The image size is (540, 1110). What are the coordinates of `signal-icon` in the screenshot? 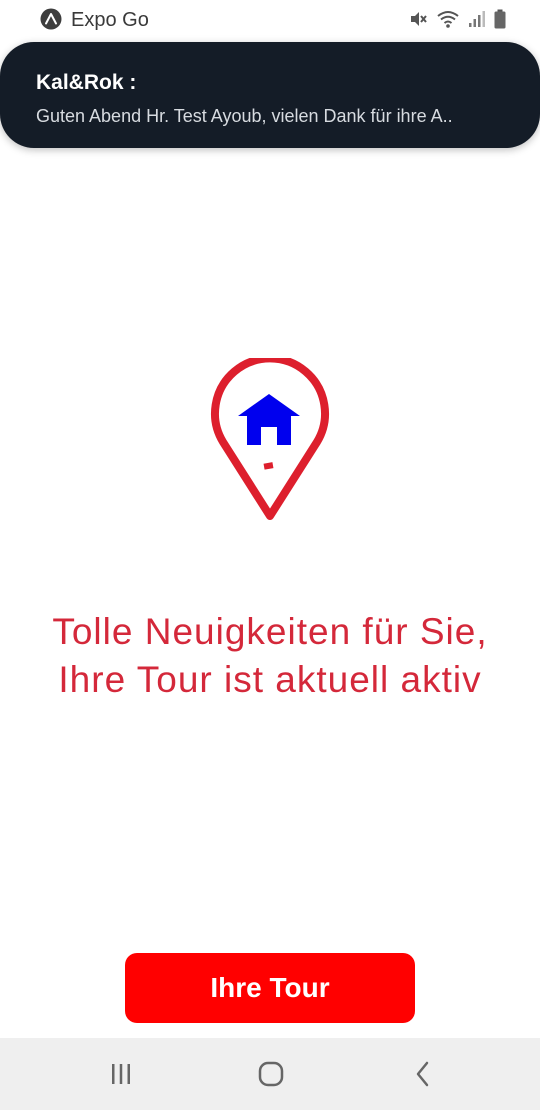 It's located at (477, 19).